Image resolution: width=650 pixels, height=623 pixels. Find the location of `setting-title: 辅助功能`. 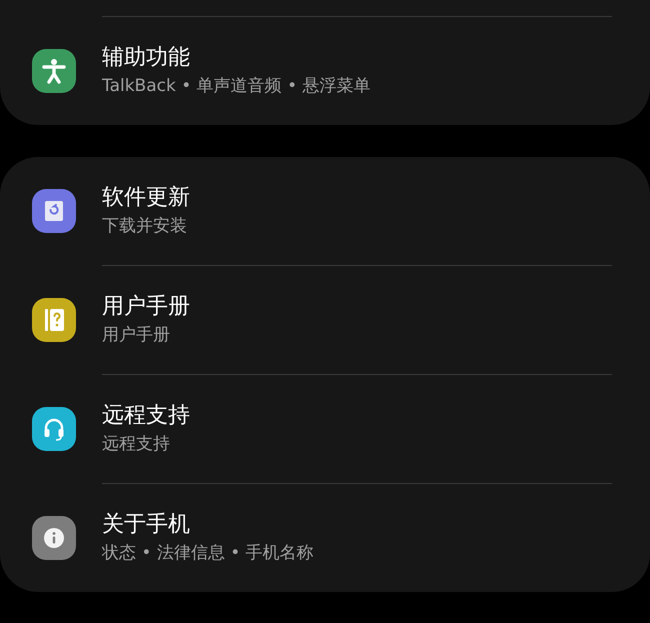

setting-title: 辅助功能 is located at coordinates (236, 58).